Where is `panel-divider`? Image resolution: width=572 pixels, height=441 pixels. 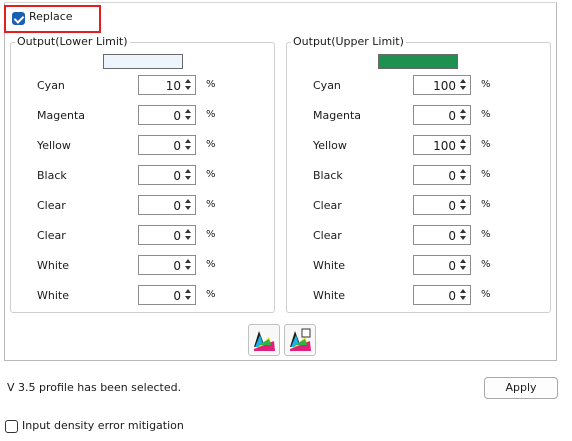 panel-divider is located at coordinates (279, 2).